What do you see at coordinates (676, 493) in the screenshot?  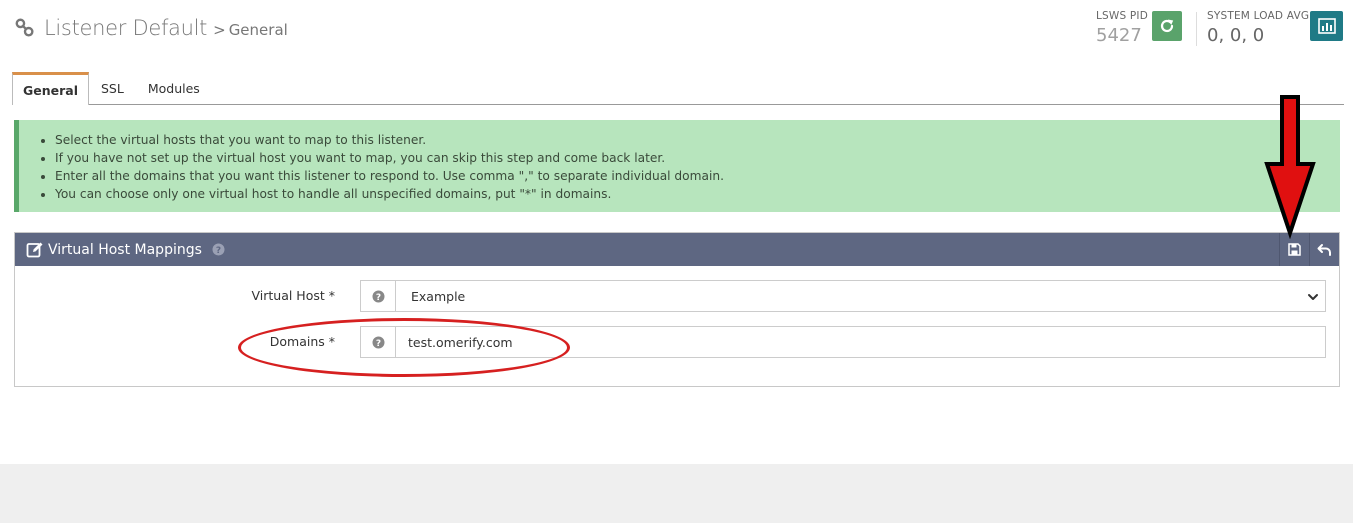 I see `page-footer` at bounding box center [676, 493].